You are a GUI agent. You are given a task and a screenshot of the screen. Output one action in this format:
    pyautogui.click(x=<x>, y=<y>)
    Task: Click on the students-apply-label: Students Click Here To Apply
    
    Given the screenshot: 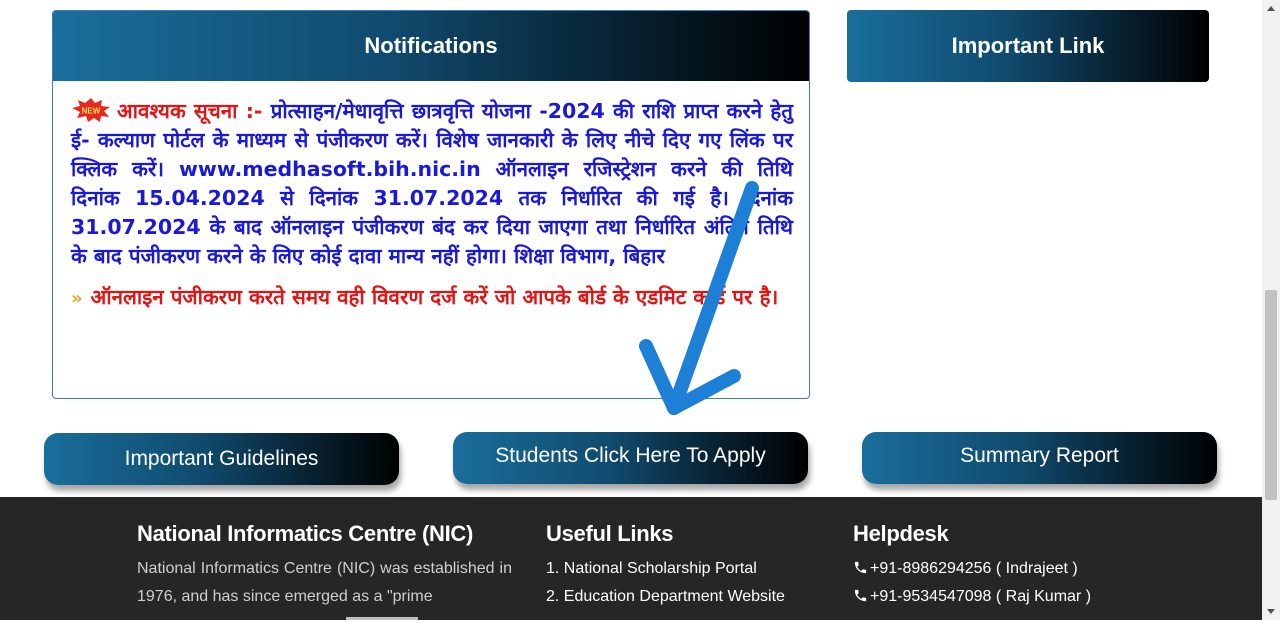 What is the action you would take?
    pyautogui.click(x=630, y=455)
    